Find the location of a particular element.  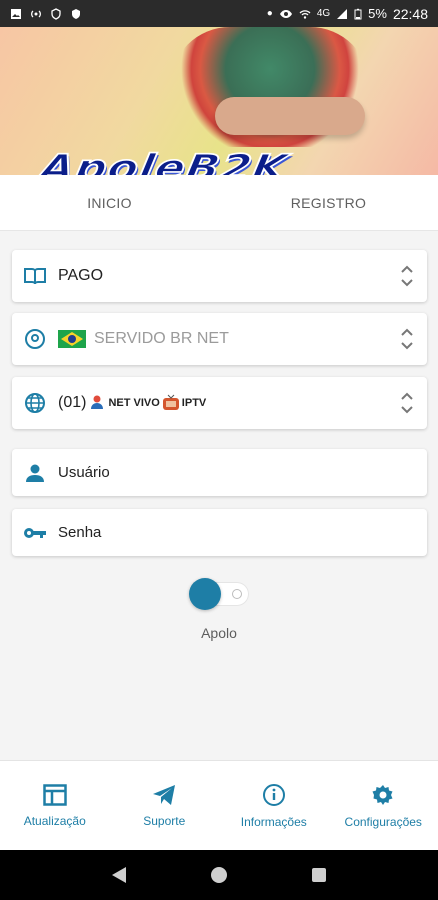

network-type: 4G is located at coordinates (323, 13).